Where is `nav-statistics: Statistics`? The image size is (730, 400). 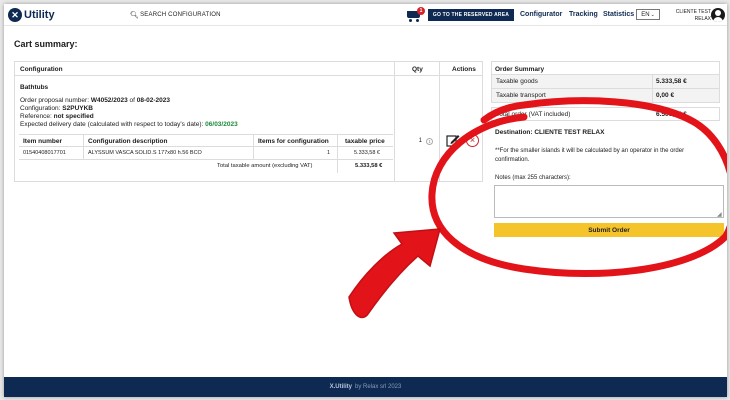 nav-statistics: Statistics is located at coordinates (618, 14).